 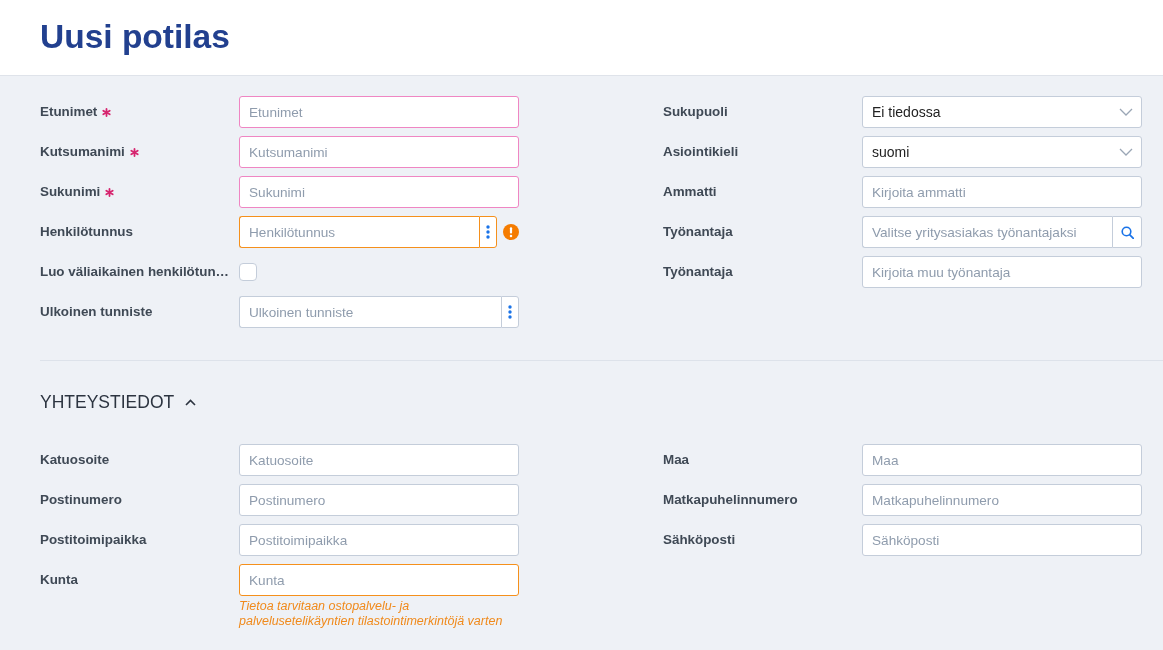 I want to click on field-label: Henkilötunnus, so click(x=86, y=231).